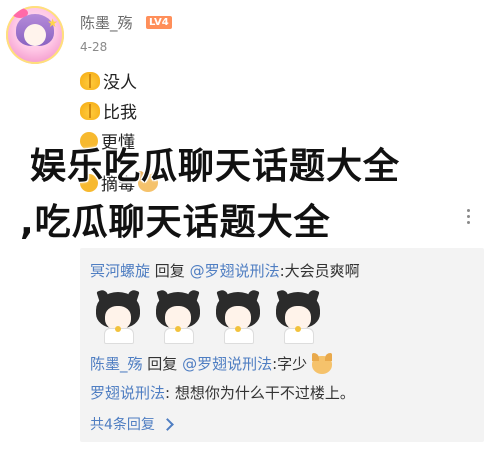 This screenshot has height=456, width=500. I want to click on username: 陈墨_殇, so click(106, 22).